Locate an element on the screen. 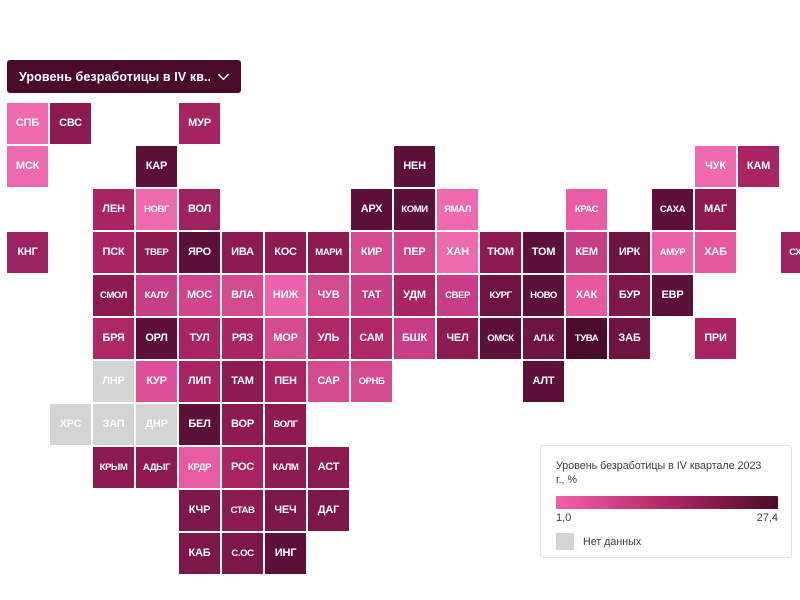 The width and height of the screenshot is (800, 600). region-tile: МАГ is located at coordinates (715, 209).